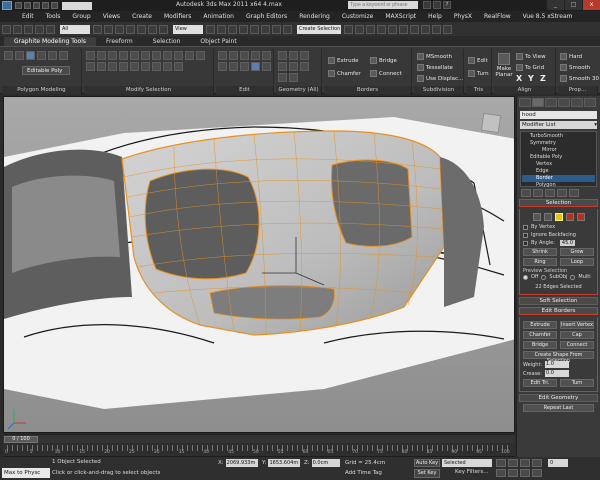 This screenshot has height=480, width=600. I want to click on viewcube-icon, so click(491, 123).